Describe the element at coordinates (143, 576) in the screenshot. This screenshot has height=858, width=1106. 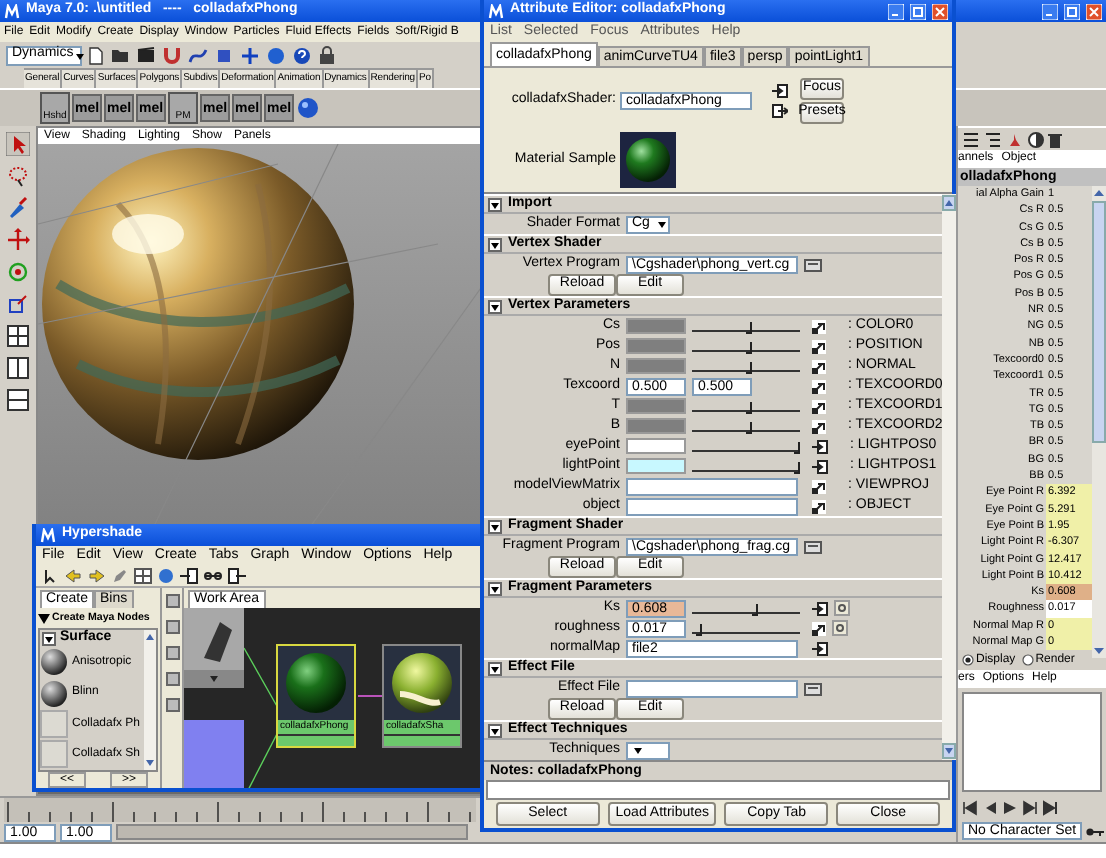
I see `grid-icon` at that location.